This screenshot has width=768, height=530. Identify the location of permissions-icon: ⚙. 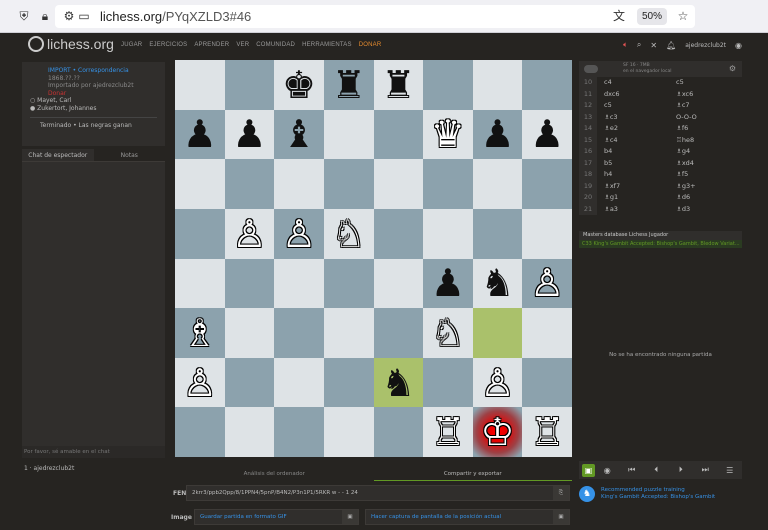
(69, 16).